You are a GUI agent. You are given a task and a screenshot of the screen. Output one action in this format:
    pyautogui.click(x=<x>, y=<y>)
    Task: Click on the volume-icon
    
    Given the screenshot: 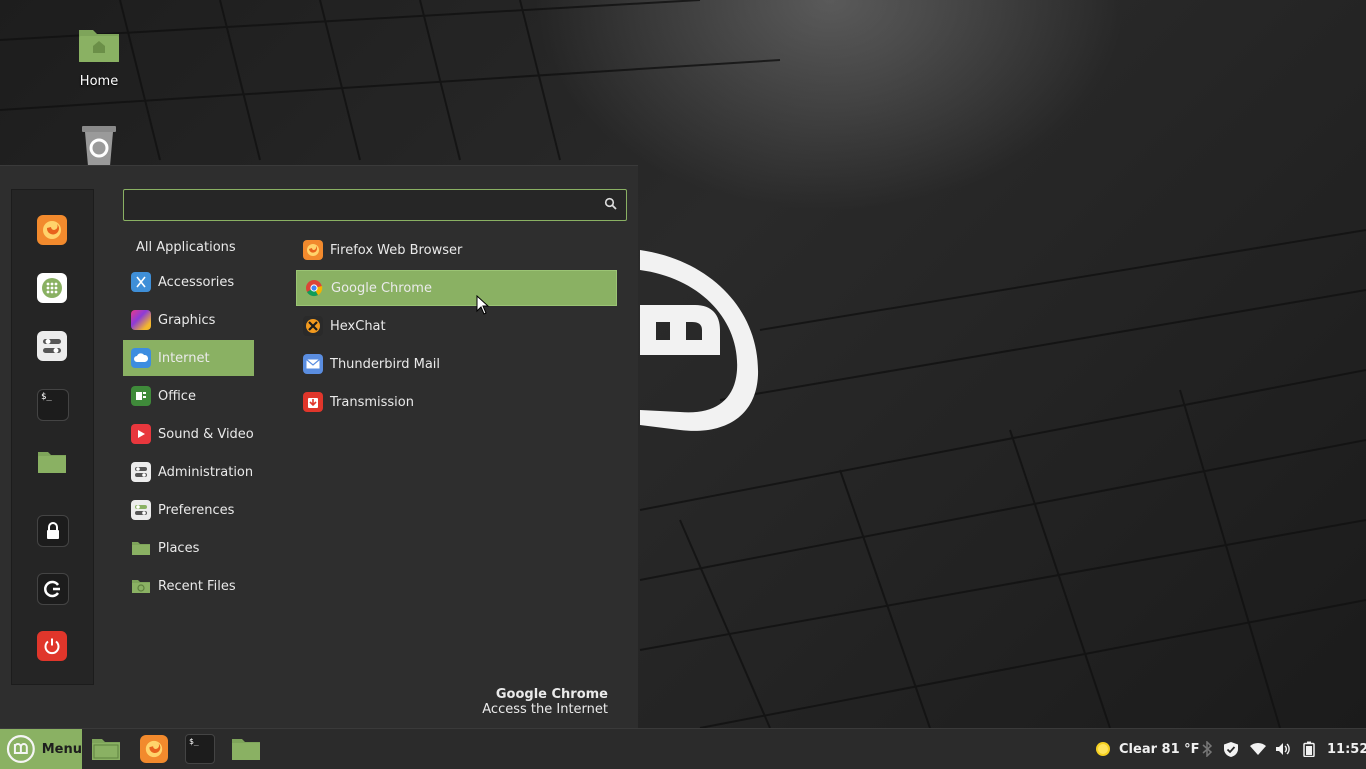 What is the action you would take?
    pyautogui.click(x=1283, y=749)
    